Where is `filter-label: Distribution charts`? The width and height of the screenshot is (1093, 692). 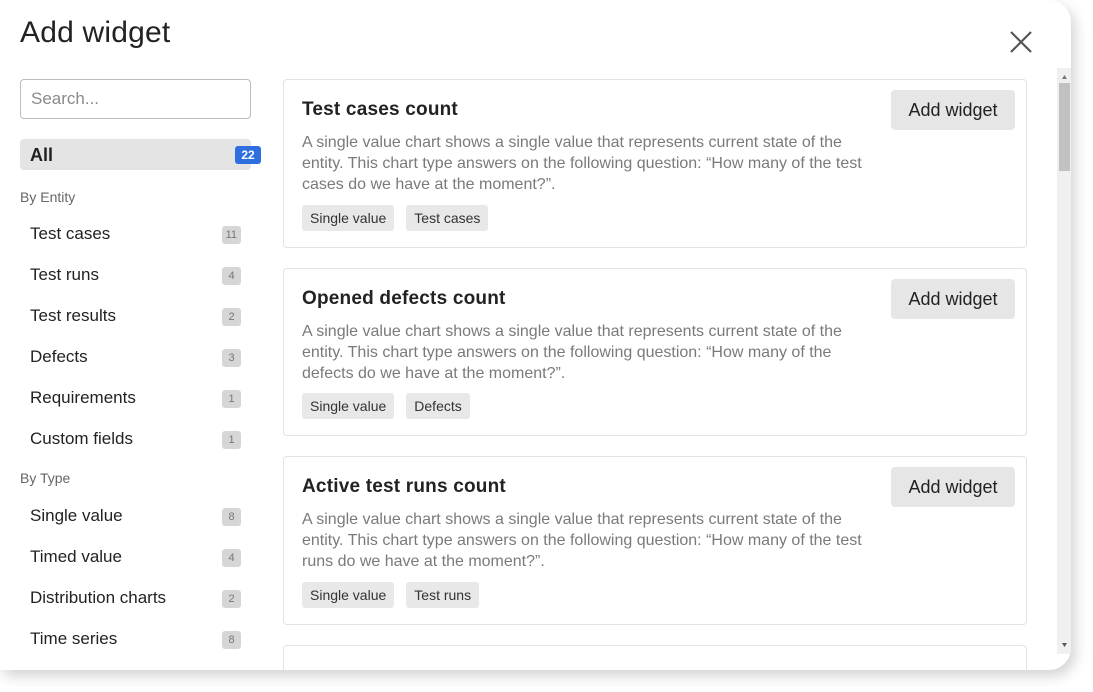 filter-label: Distribution charts is located at coordinates (98, 597).